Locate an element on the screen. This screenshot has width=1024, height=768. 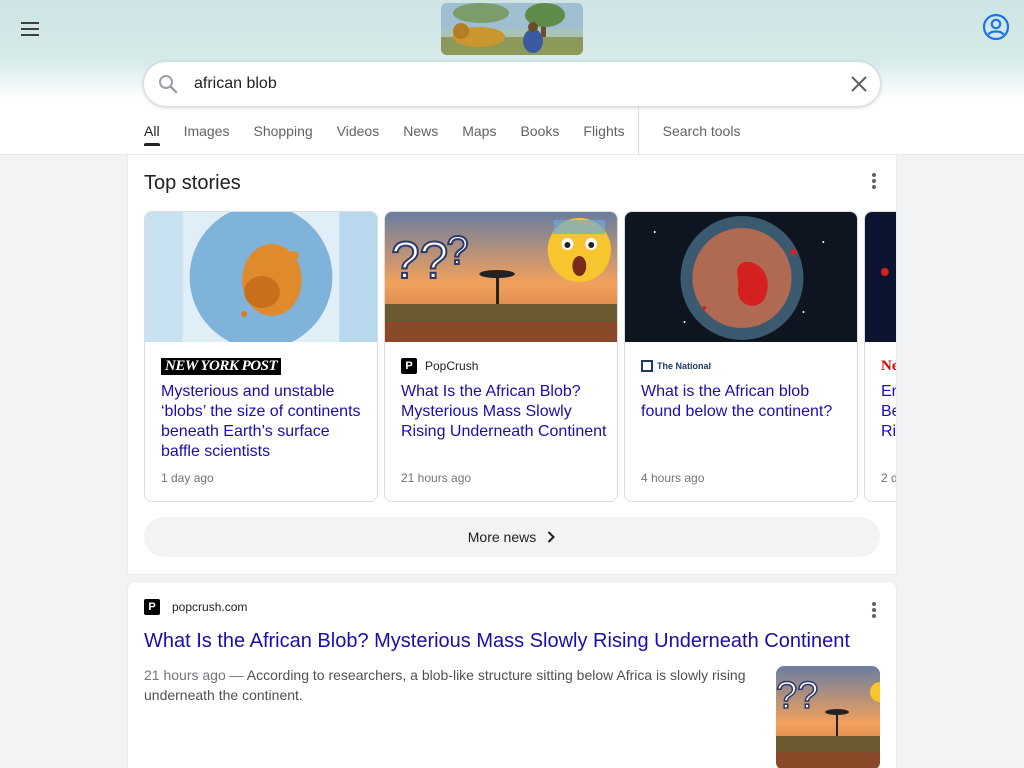
tabs-divider is located at coordinates (638, 131).